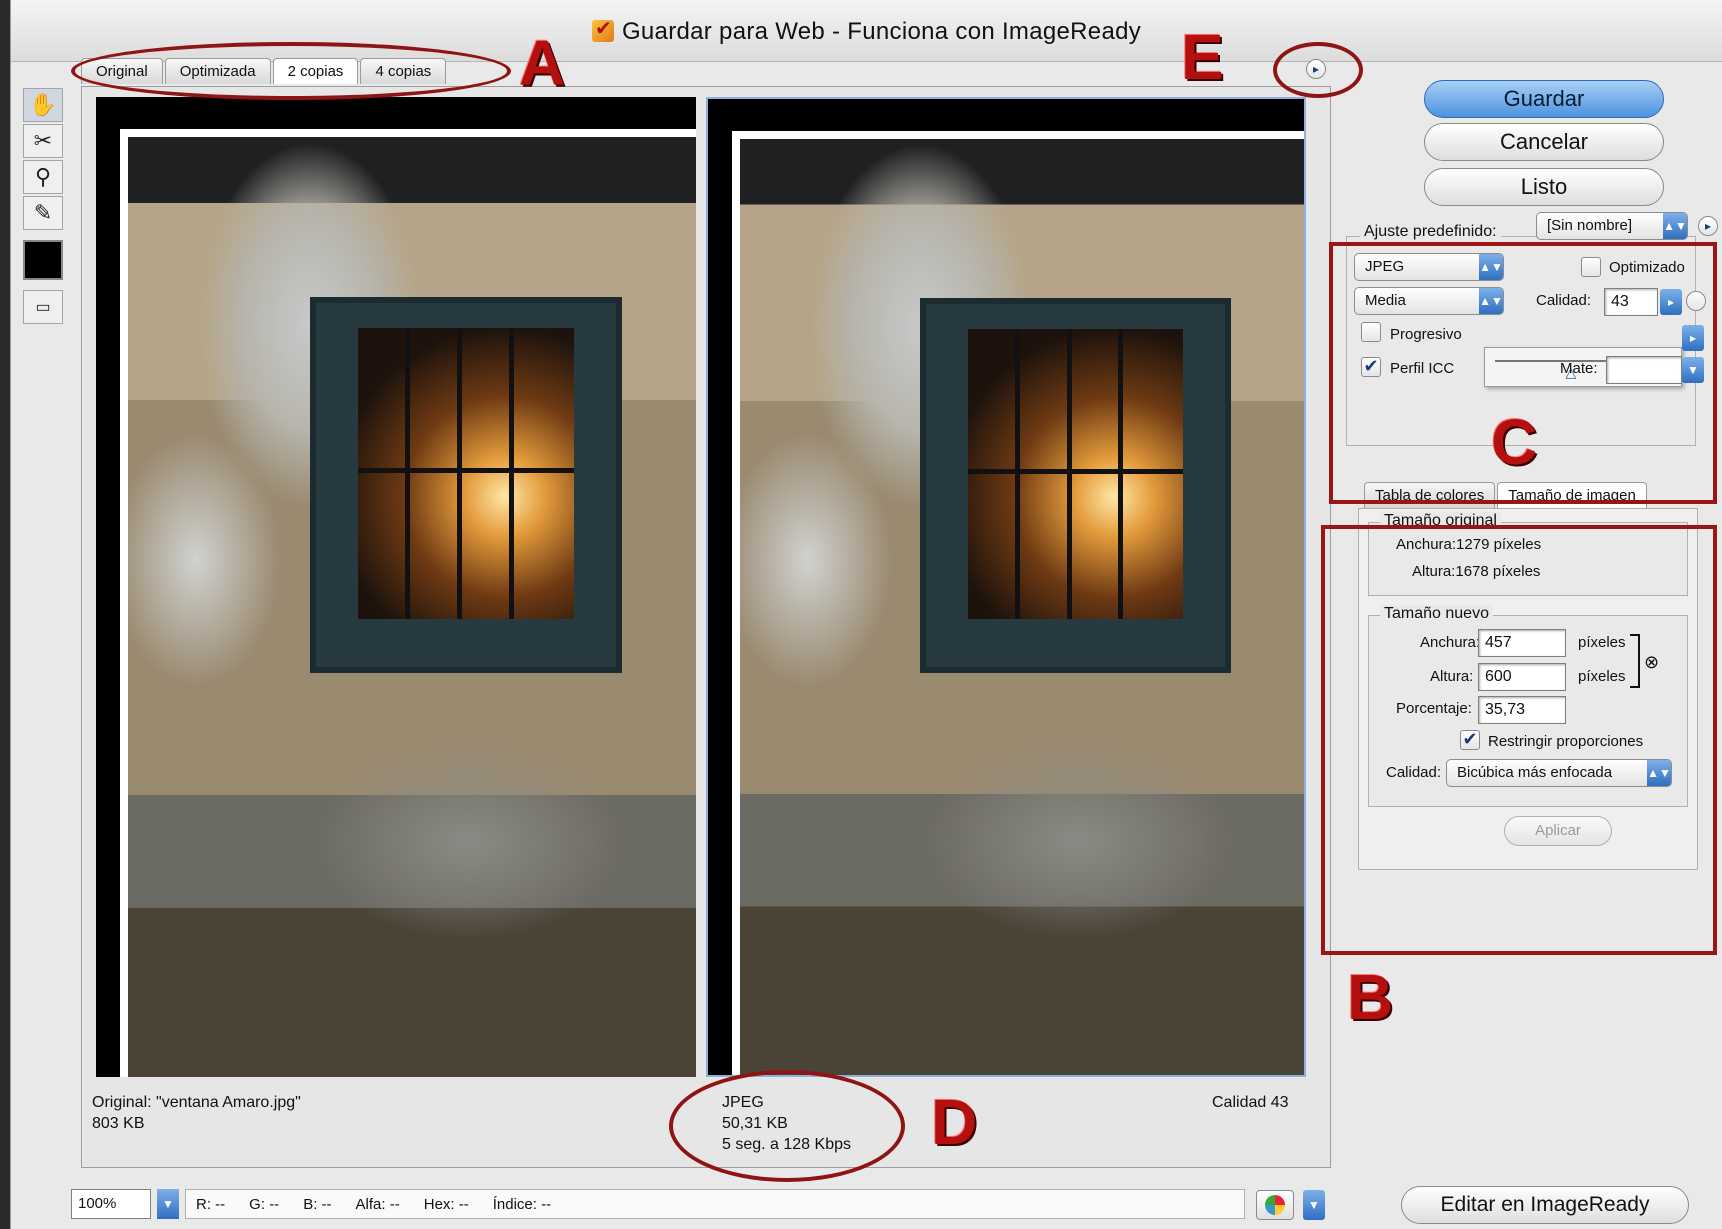  I want to click on annotation-letter-a: A, so click(542, 63).